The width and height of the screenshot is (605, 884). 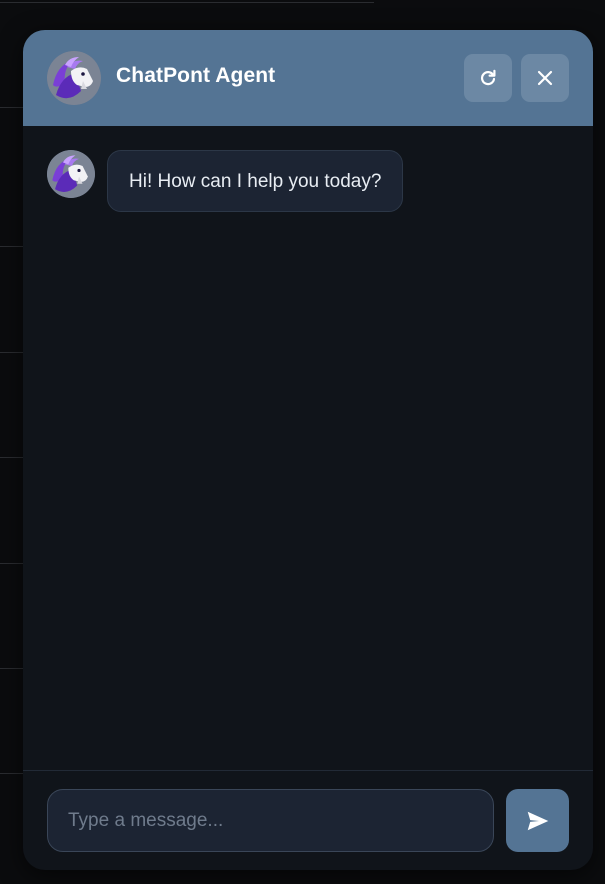 I want to click on agent-name: ChatPont Agent, so click(x=196, y=75).